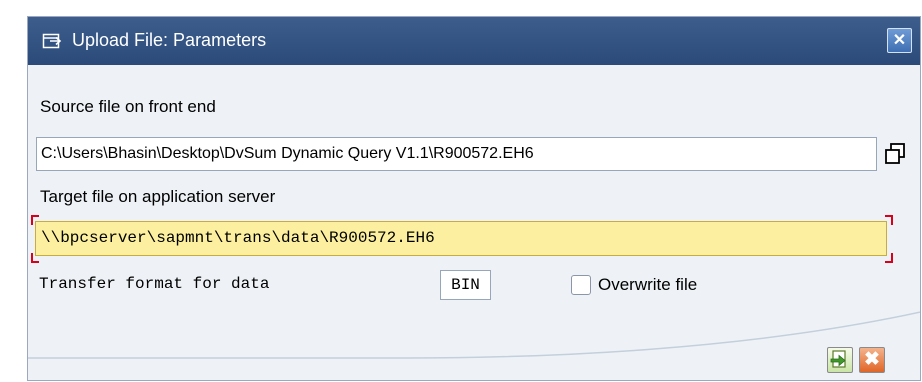  I want to click on window-icon, so click(52, 41).